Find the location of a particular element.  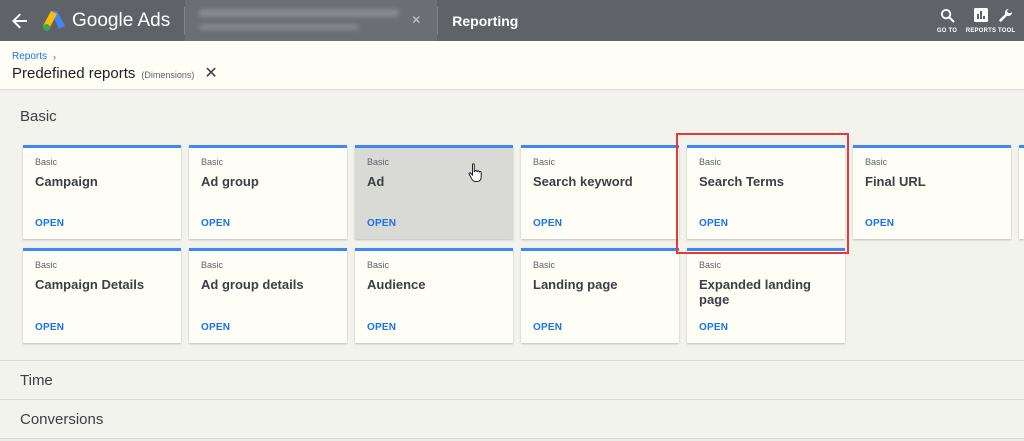

tools-button: TOOL is located at coordinates (1011, 20).